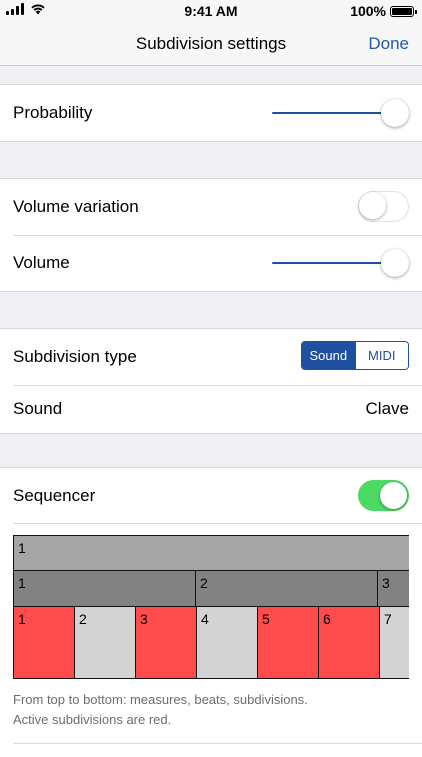  I want to click on measure-cell-1: 1, so click(211, 553).